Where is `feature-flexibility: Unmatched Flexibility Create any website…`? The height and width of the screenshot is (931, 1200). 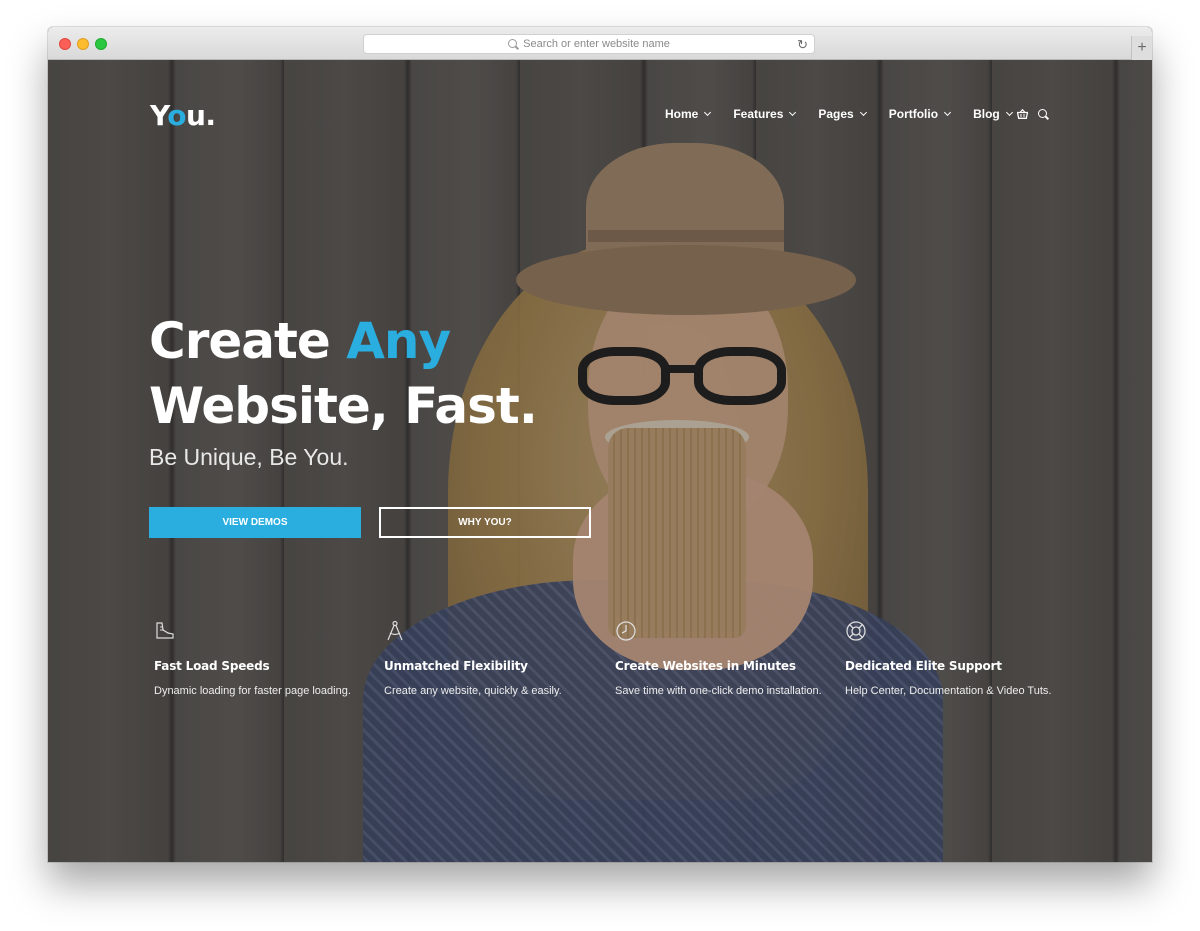 feature-flexibility: Unmatched Flexibility Create any website… is located at coordinates (494, 658).